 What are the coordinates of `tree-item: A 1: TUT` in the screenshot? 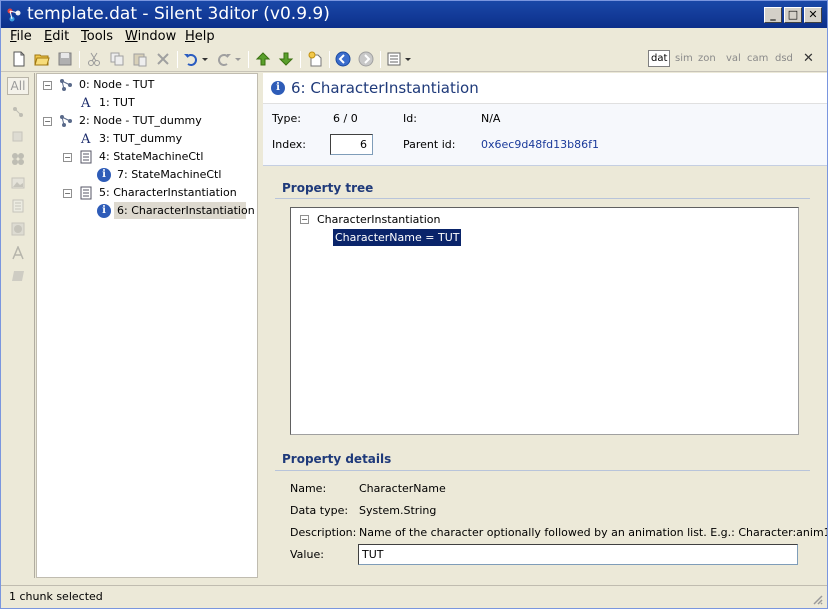 It's located at (147, 103).